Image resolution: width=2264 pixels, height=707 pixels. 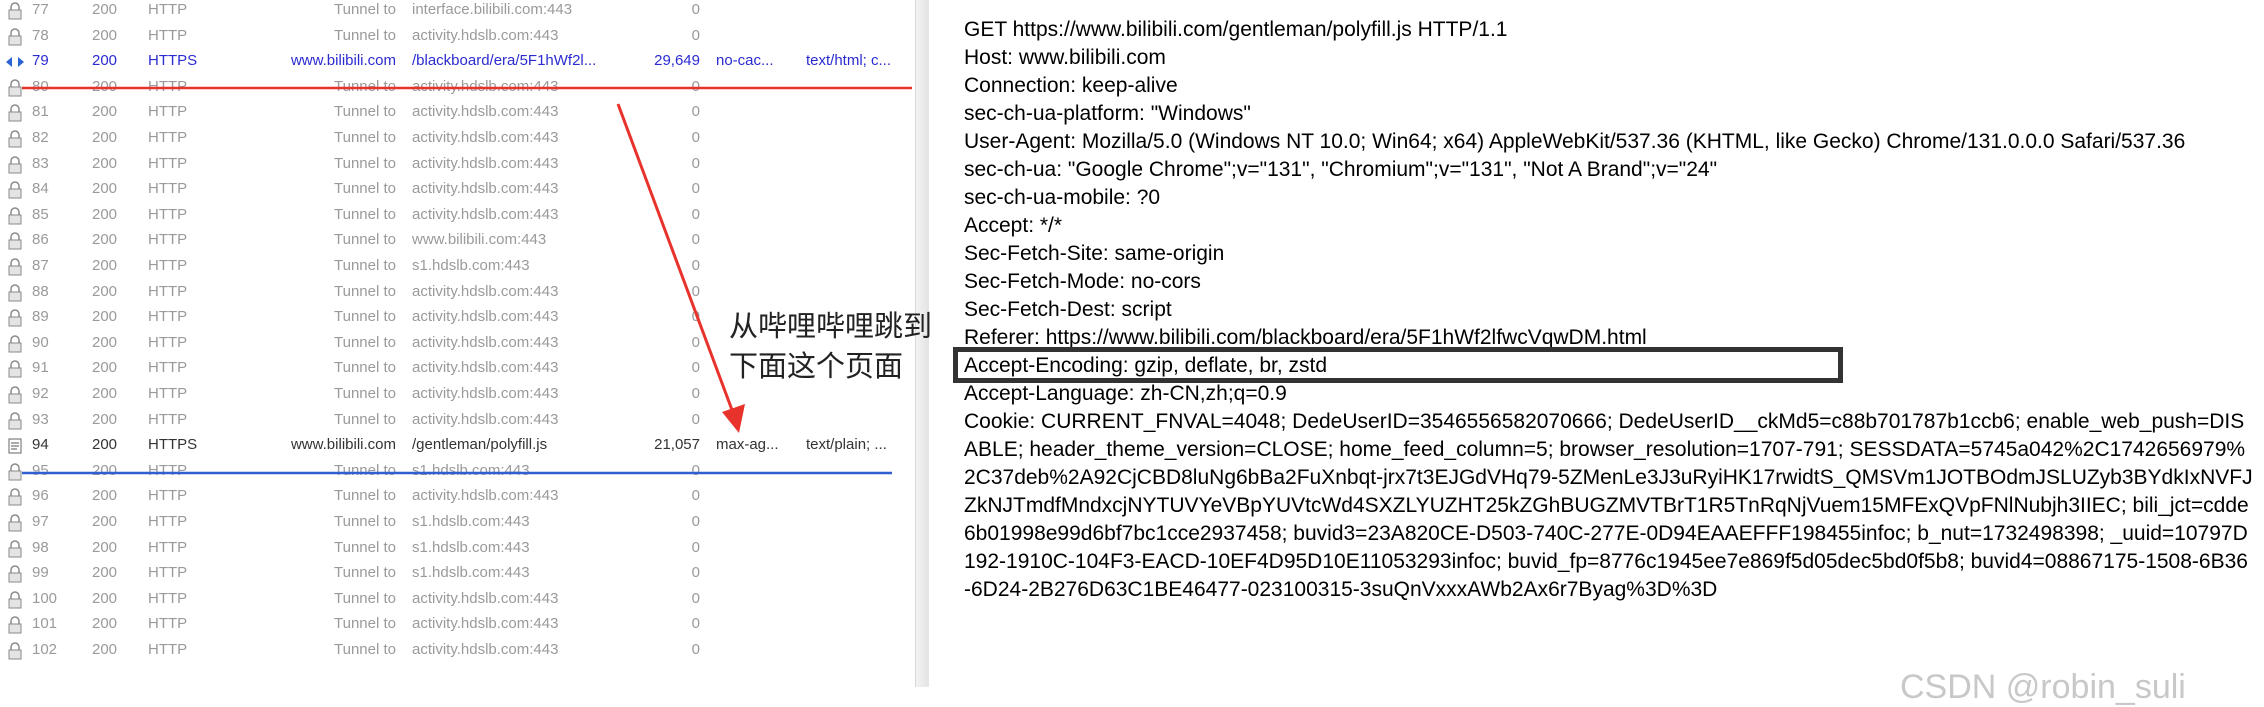 I want to click on watermark: CSDN @robin_suli, so click(x=2043, y=687).